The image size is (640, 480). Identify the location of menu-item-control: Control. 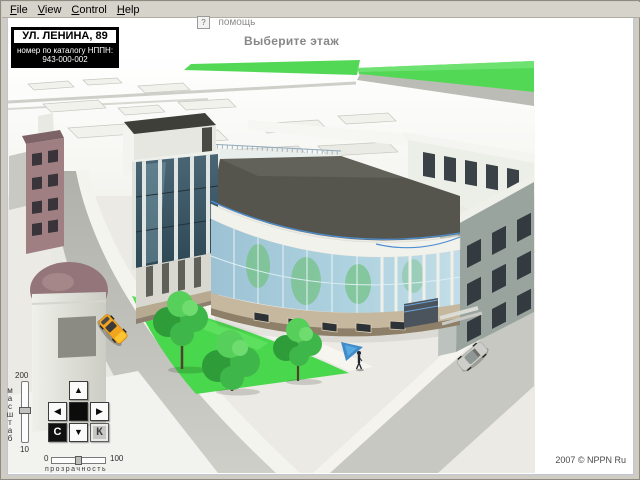
(88, 10).